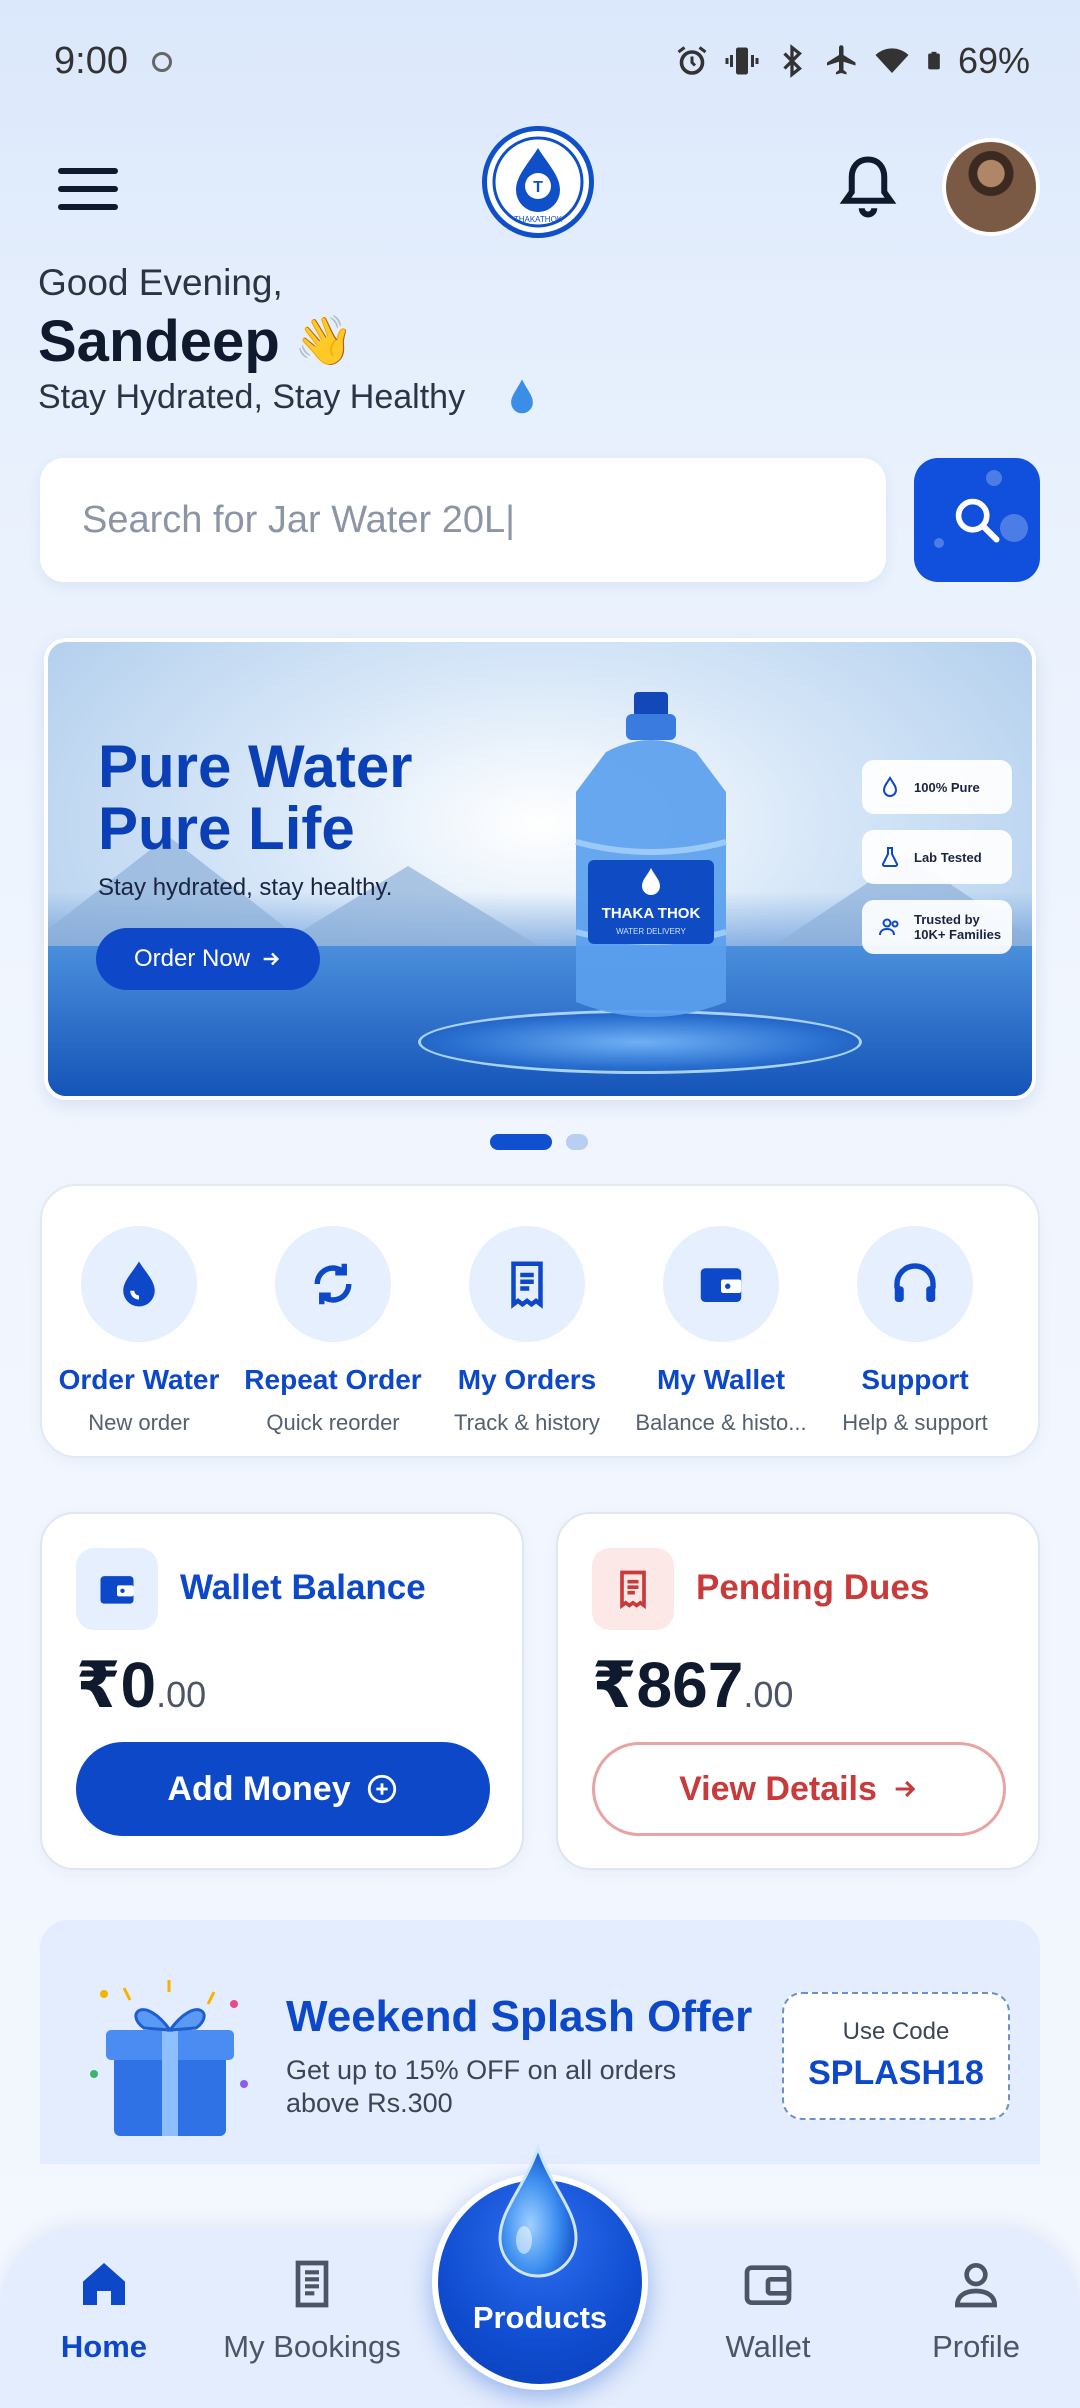  What do you see at coordinates (160, 282) in the screenshot?
I see `greeting-salutation: Good Evening,` at bounding box center [160, 282].